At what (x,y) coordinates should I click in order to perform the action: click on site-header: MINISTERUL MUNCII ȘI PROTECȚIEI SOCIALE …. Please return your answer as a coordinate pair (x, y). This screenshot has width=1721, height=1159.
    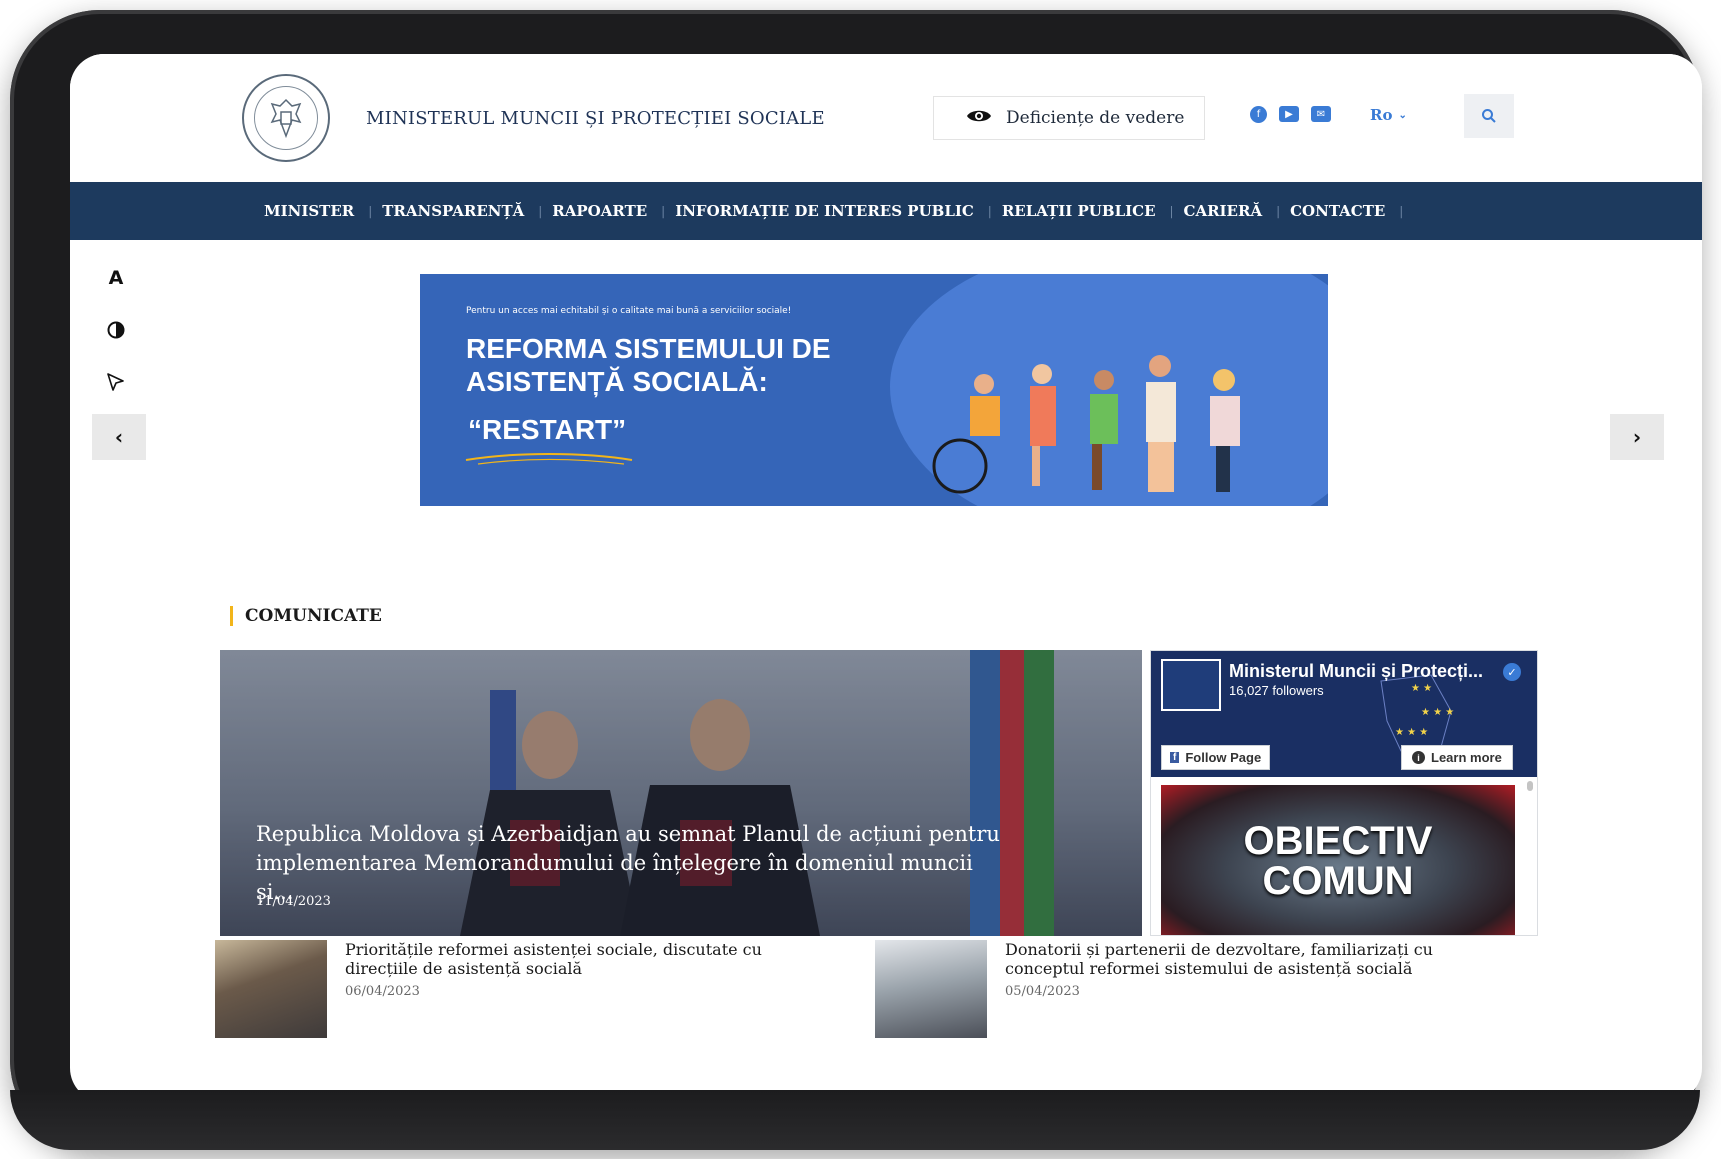
    Looking at the image, I should click on (886, 118).